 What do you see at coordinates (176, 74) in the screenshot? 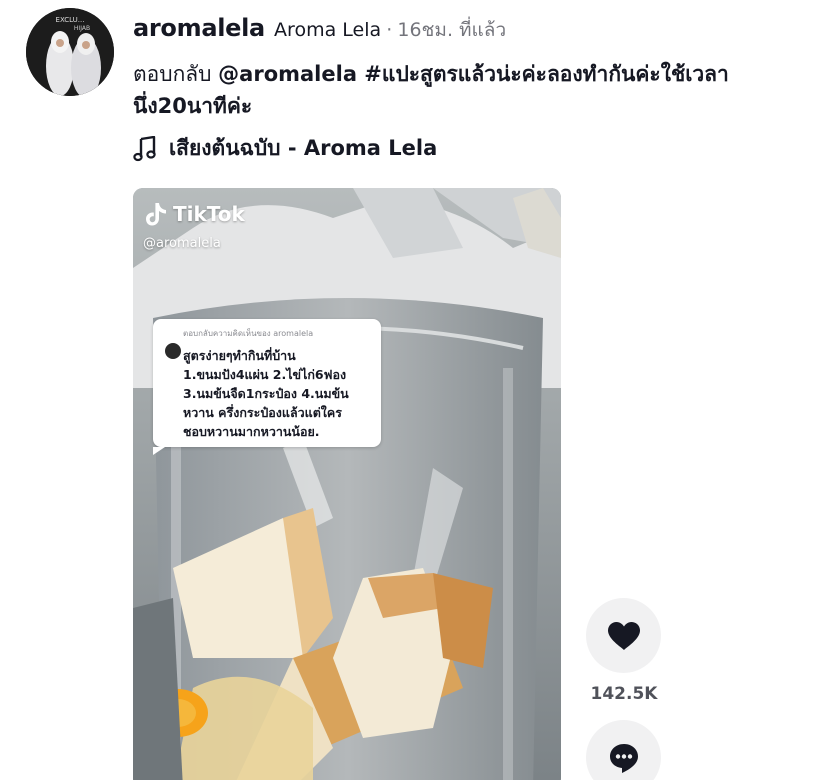
I see `caption-prefix: ตอบกลับ` at bounding box center [176, 74].